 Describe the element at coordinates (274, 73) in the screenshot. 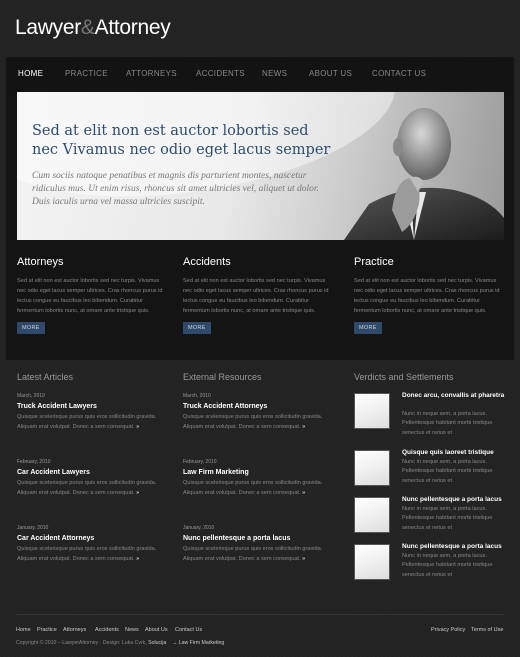

I see `nav-news: NEWS` at that location.